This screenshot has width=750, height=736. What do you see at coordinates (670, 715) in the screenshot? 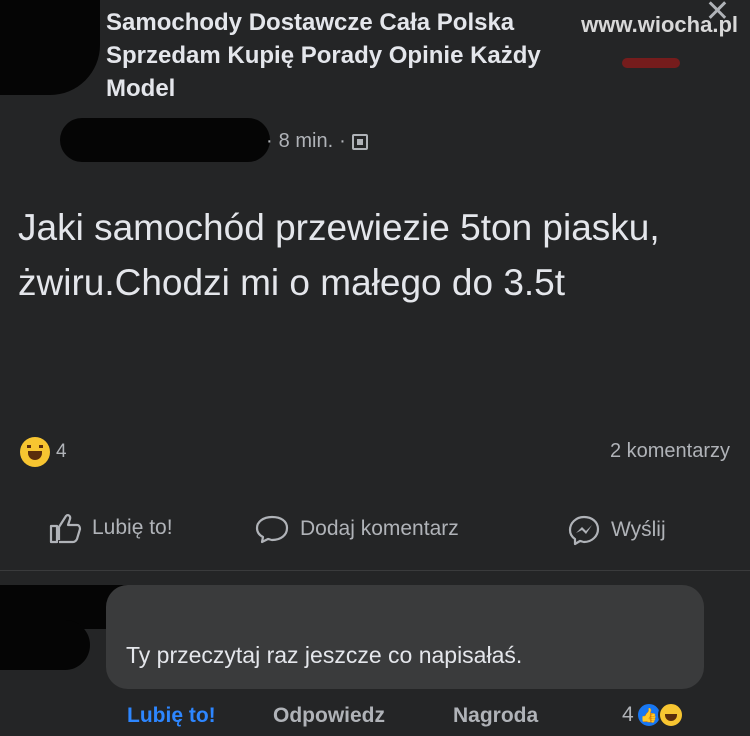
I see `haha-reaction-icon` at bounding box center [670, 715].